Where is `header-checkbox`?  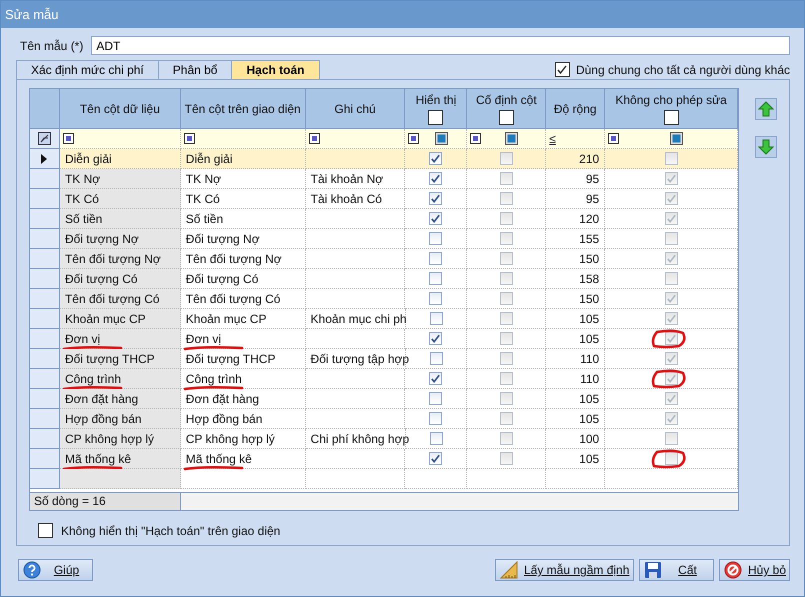 header-checkbox is located at coordinates (436, 117).